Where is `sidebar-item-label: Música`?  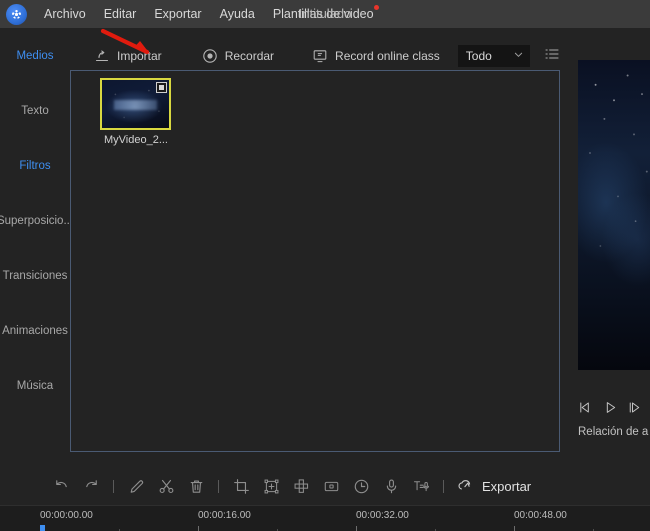
sidebar-item-label: Música is located at coordinates (35, 385).